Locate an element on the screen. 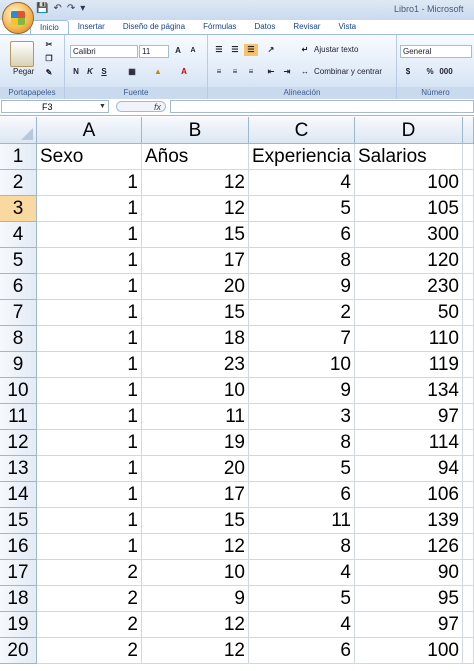  cell-b13: 20 is located at coordinates (195, 469).